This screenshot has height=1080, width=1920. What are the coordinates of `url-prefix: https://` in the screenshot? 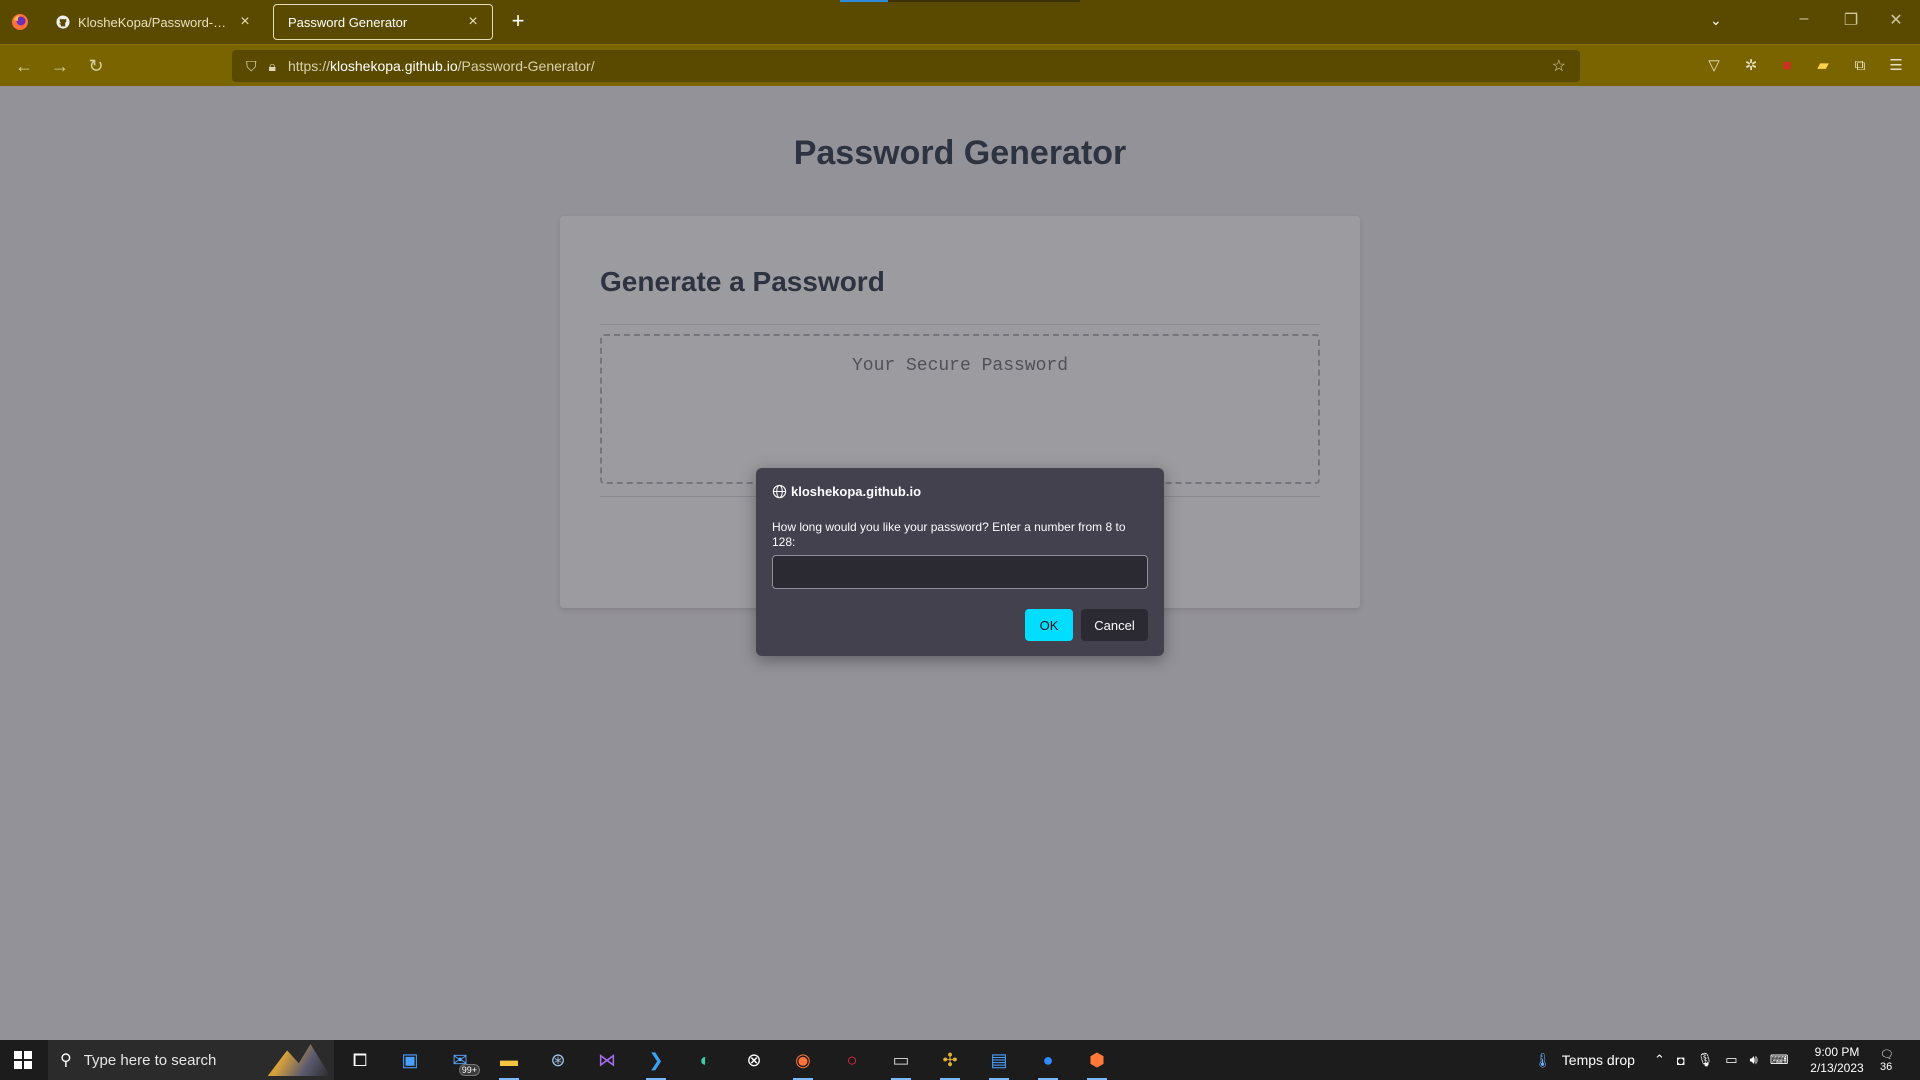 It's located at (308, 66).